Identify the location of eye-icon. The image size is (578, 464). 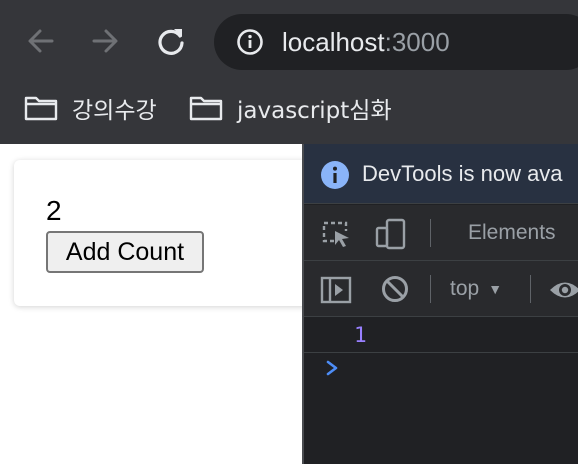
(564, 290).